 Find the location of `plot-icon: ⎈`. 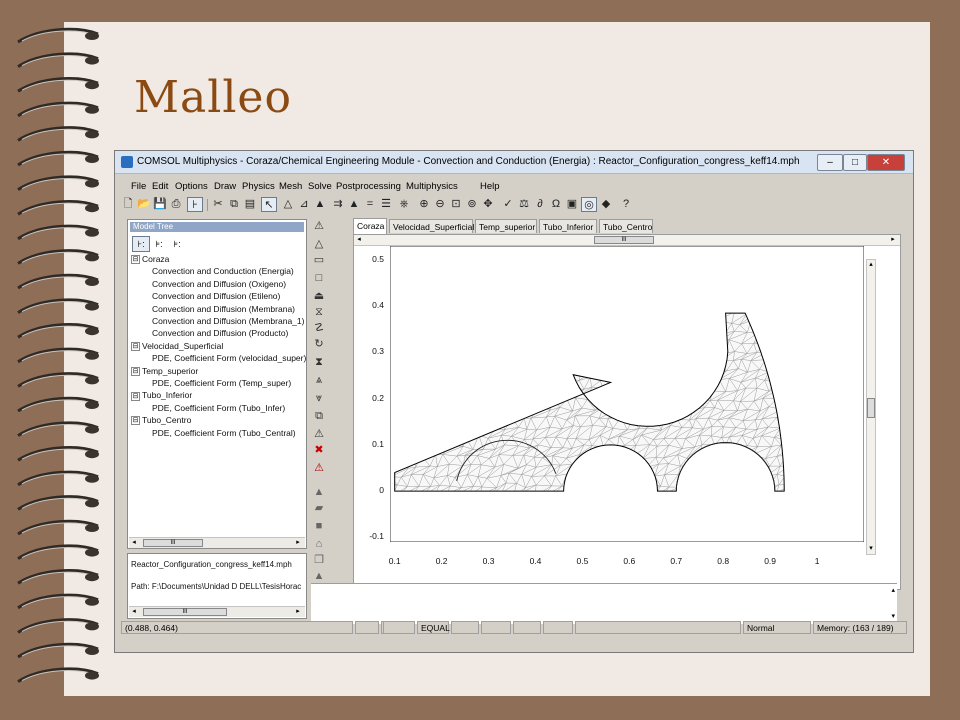

plot-icon: ⎈ is located at coordinates (404, 204).